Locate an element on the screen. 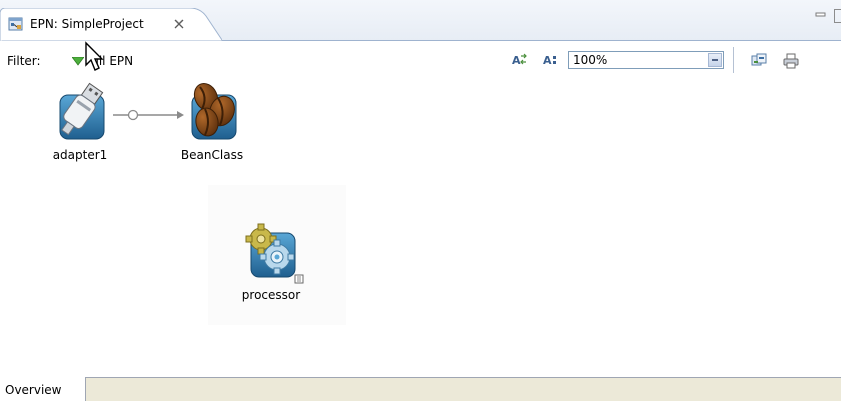 This screenshot has width=841, height=401. tab-overview: Overview is located at coordinates (43, 389).